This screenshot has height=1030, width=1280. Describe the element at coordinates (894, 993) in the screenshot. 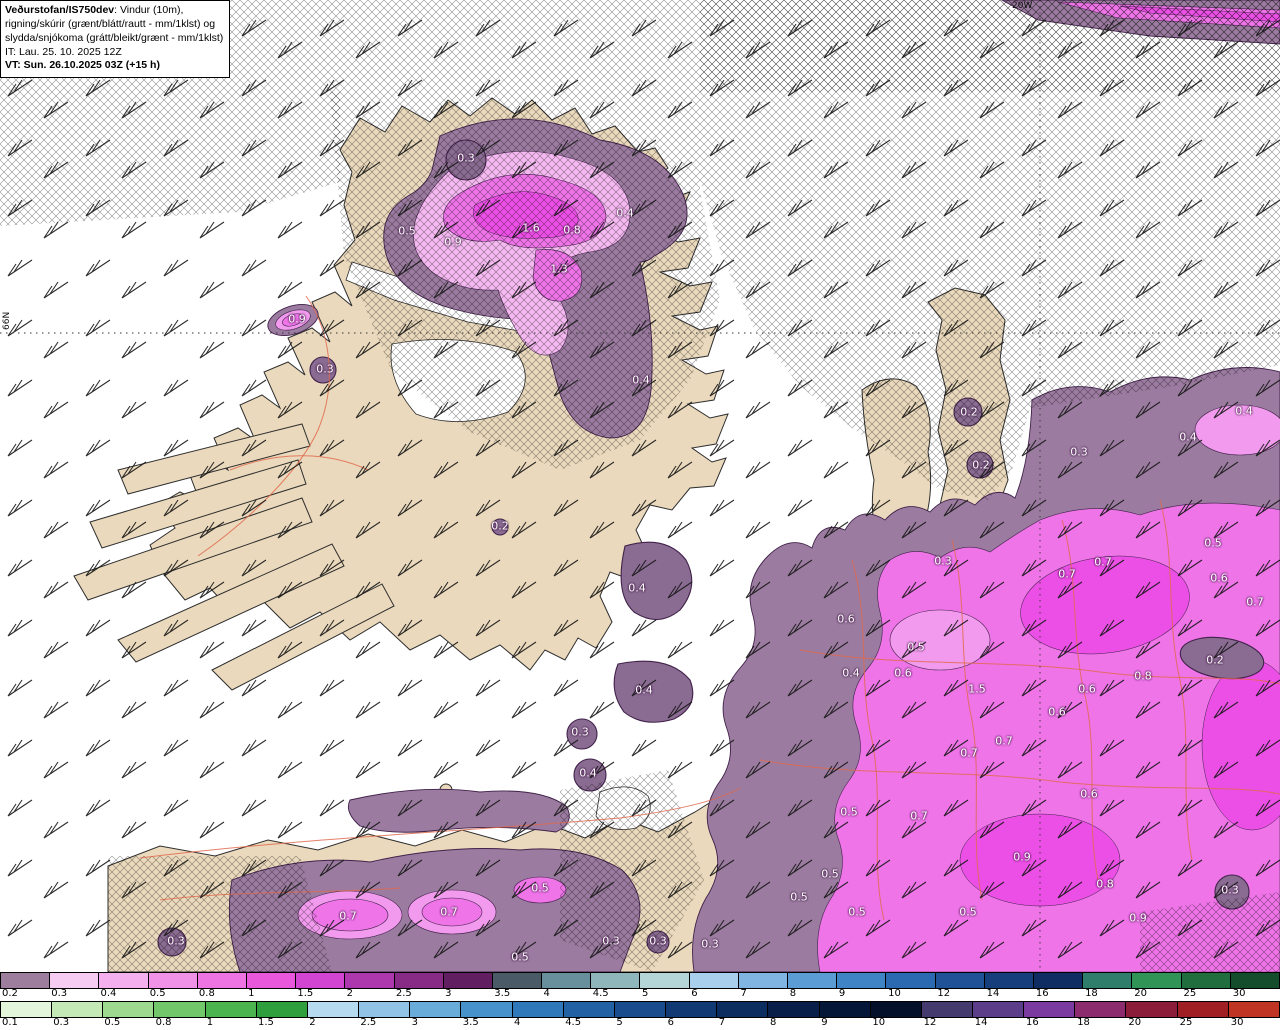

I see `legend-tick-label: 10` at that location.